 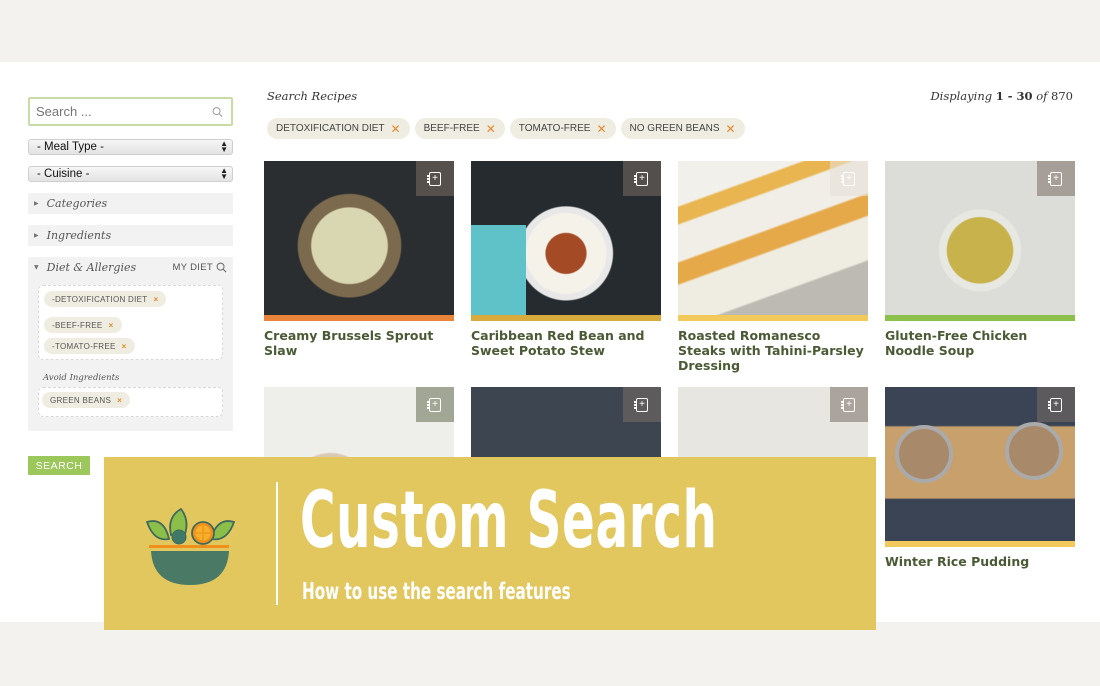 I want to click on recipe-title: Creamy Brussels Sprout Slaw, so click(x=359, y=343).